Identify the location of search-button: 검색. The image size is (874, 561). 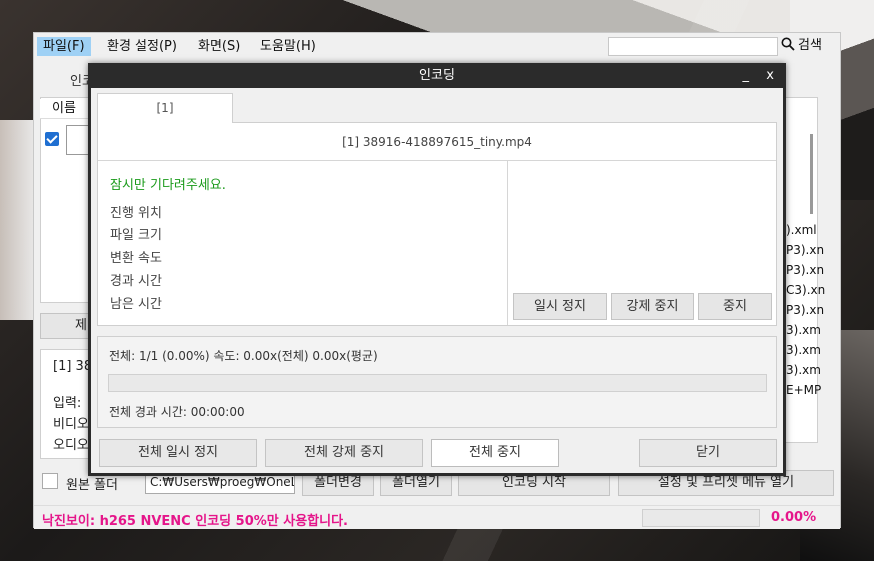
(801, 46).